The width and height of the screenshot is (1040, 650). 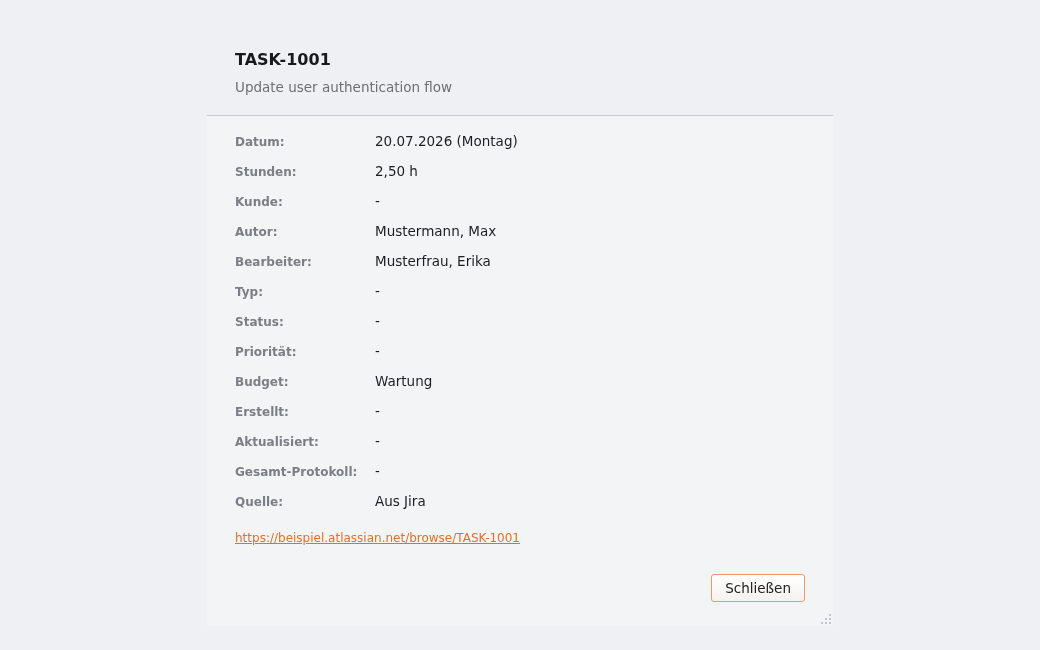 I want to click on field-label: Status:, so click(x=260, y=321).